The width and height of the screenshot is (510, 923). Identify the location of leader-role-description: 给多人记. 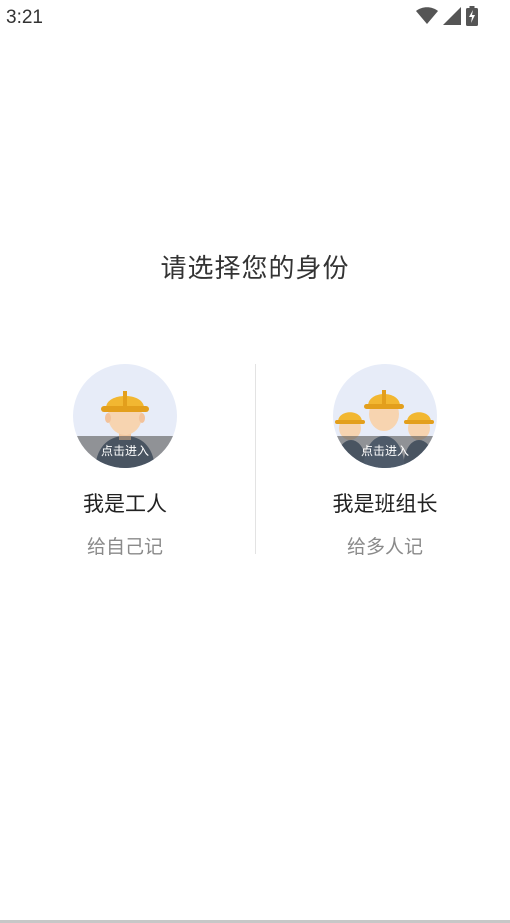
(384, 547).